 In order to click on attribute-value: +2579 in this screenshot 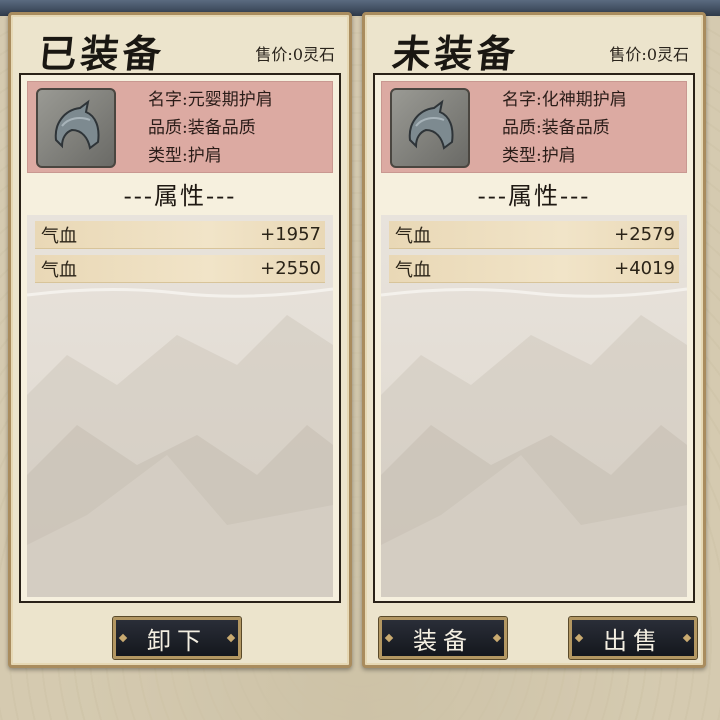, I will do `click(644, 234)`.